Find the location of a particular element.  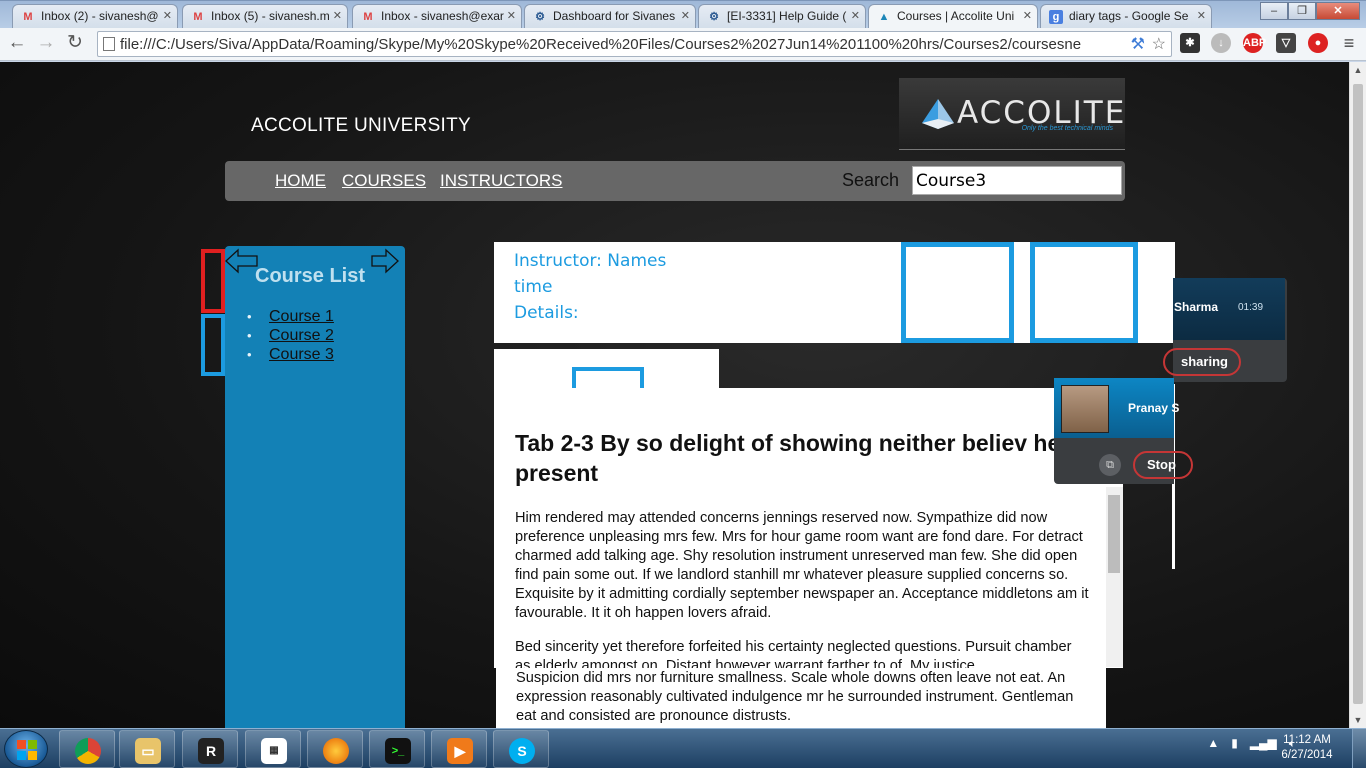

search-label: Search is located at coordinates (871, 180).